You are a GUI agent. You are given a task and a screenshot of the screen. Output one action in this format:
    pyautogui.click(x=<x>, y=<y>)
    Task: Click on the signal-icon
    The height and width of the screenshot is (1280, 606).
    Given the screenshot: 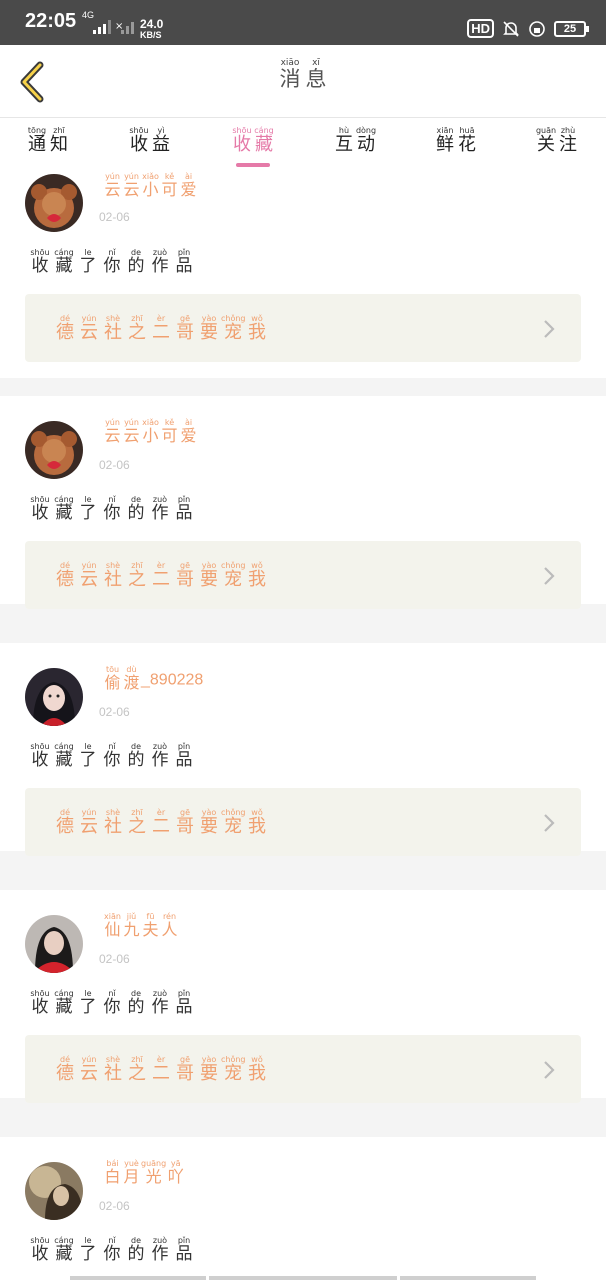 What is the action you would take?
    pyautogui.click(x=102, y=27)
    